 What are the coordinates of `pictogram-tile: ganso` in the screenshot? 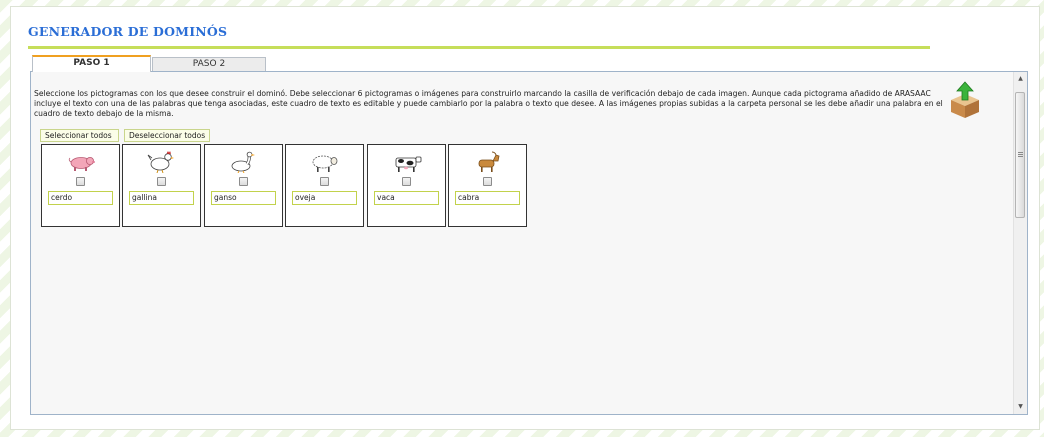 It's located at (243, 185).